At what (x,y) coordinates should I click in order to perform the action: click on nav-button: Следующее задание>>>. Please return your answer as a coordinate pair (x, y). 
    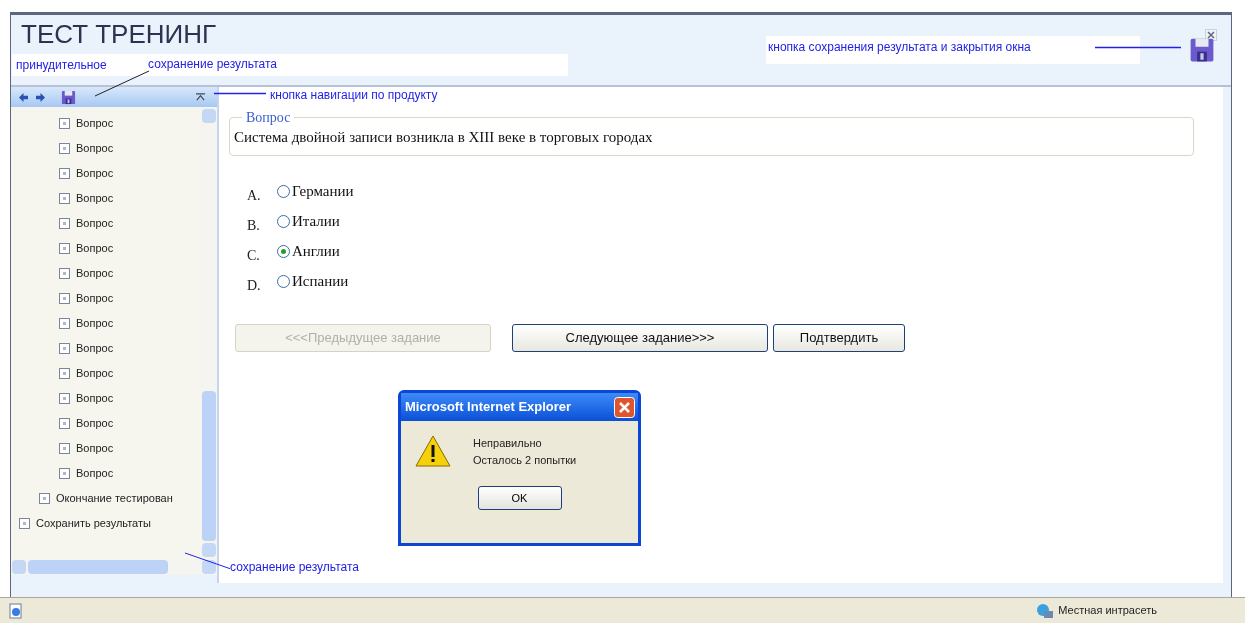
    Looking at the image, I should click on (640, 337).